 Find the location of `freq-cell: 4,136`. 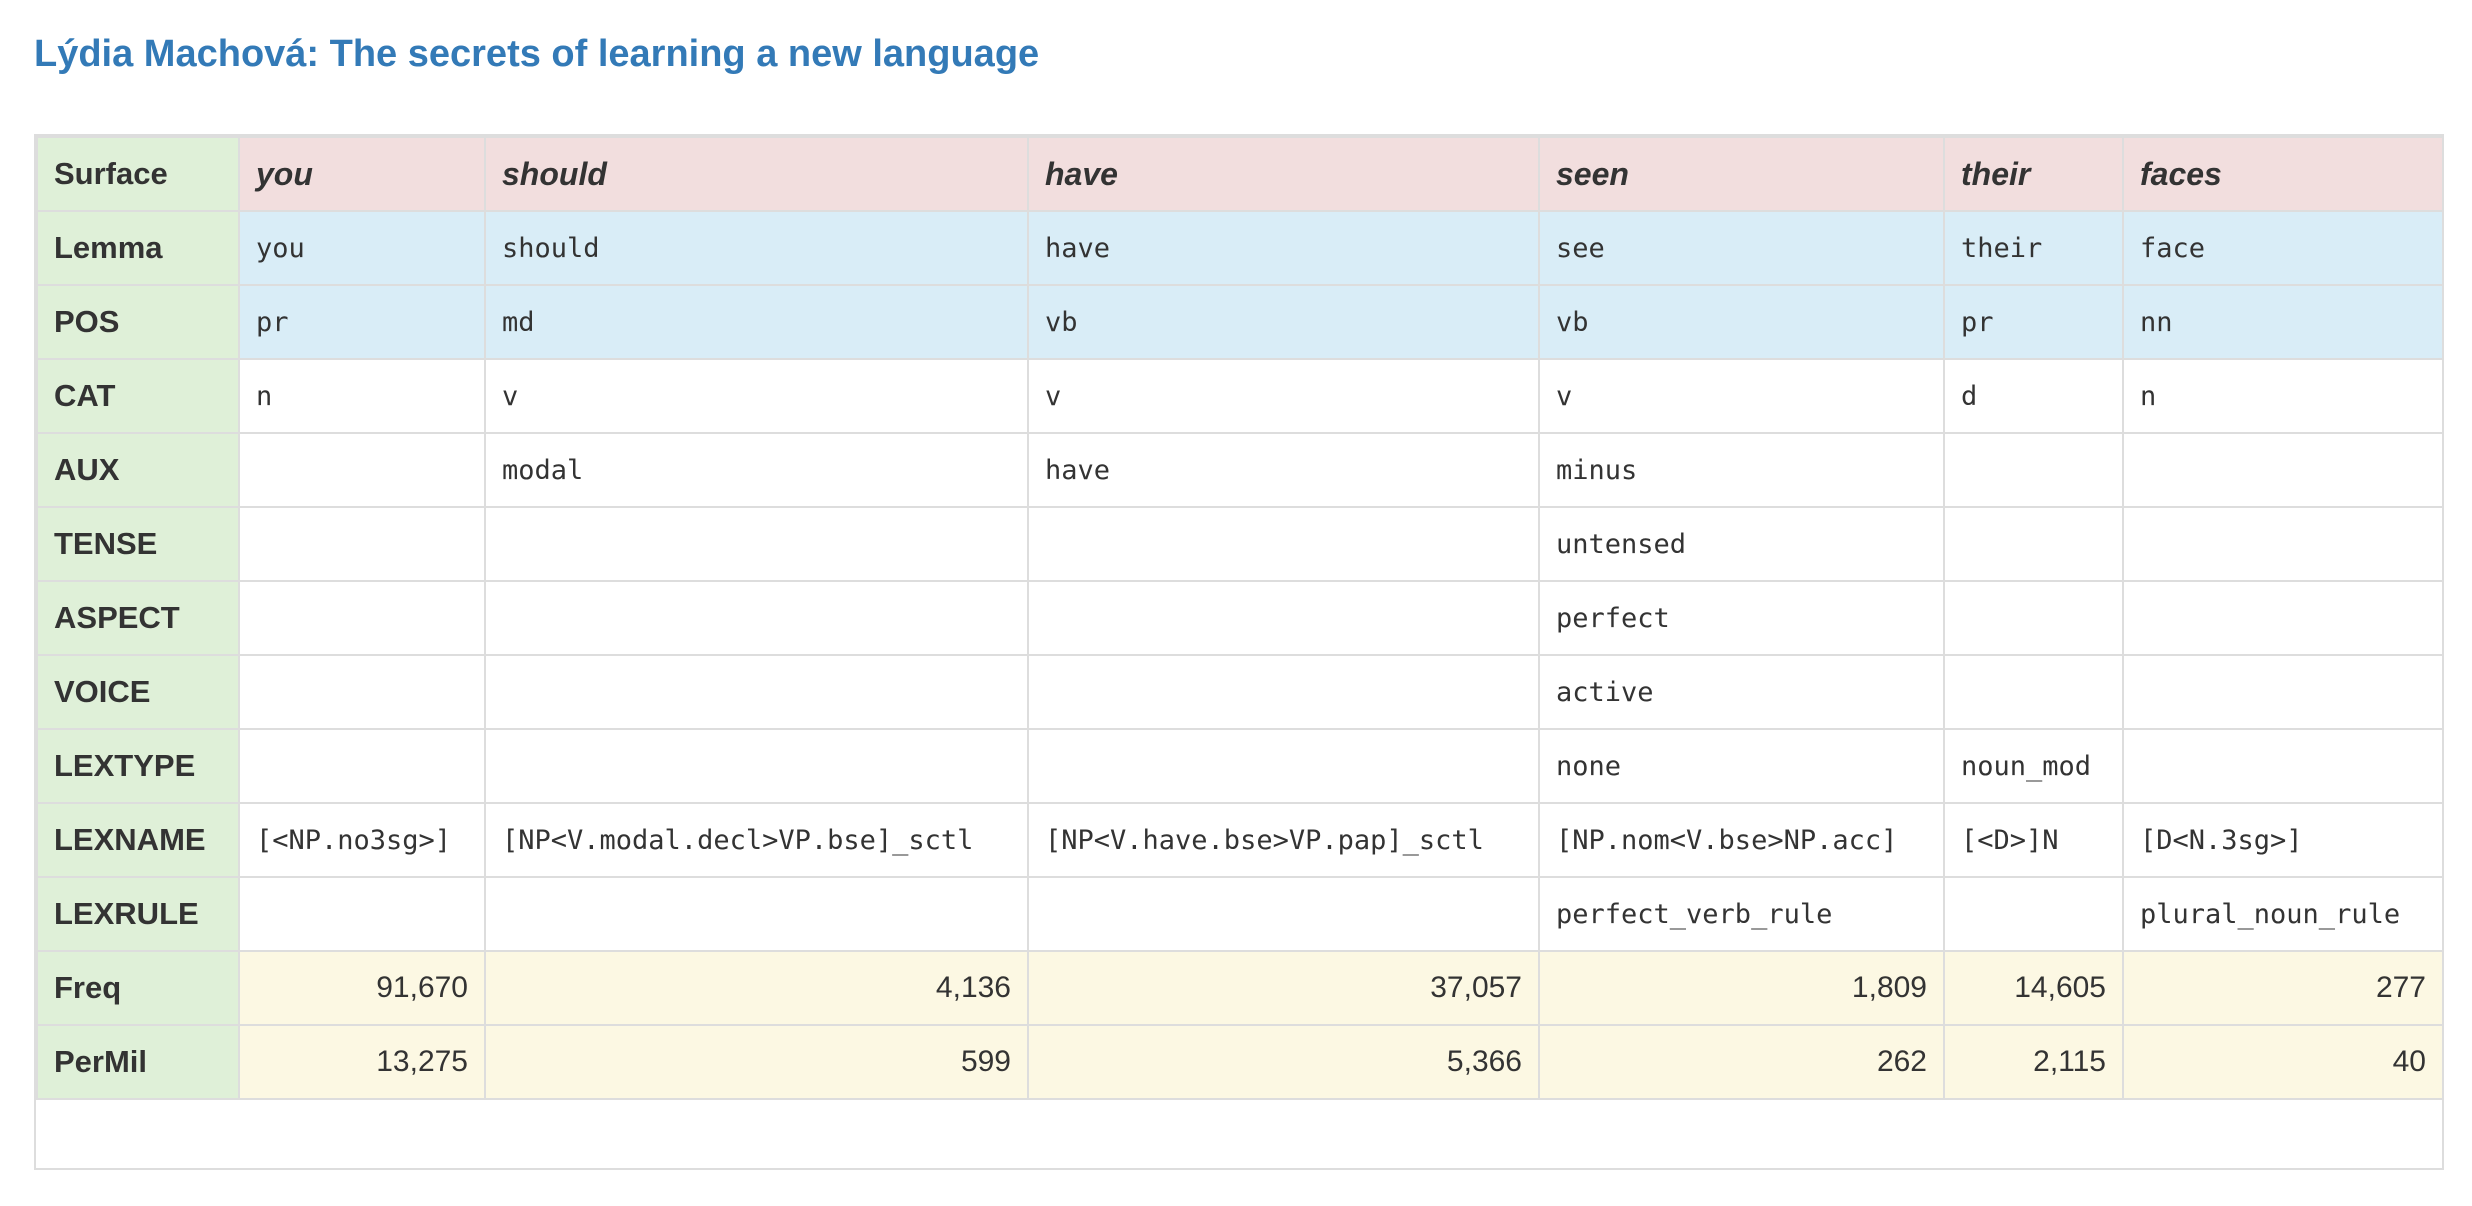

freq-cell: 4,136 is located at coordinates (756, 988).